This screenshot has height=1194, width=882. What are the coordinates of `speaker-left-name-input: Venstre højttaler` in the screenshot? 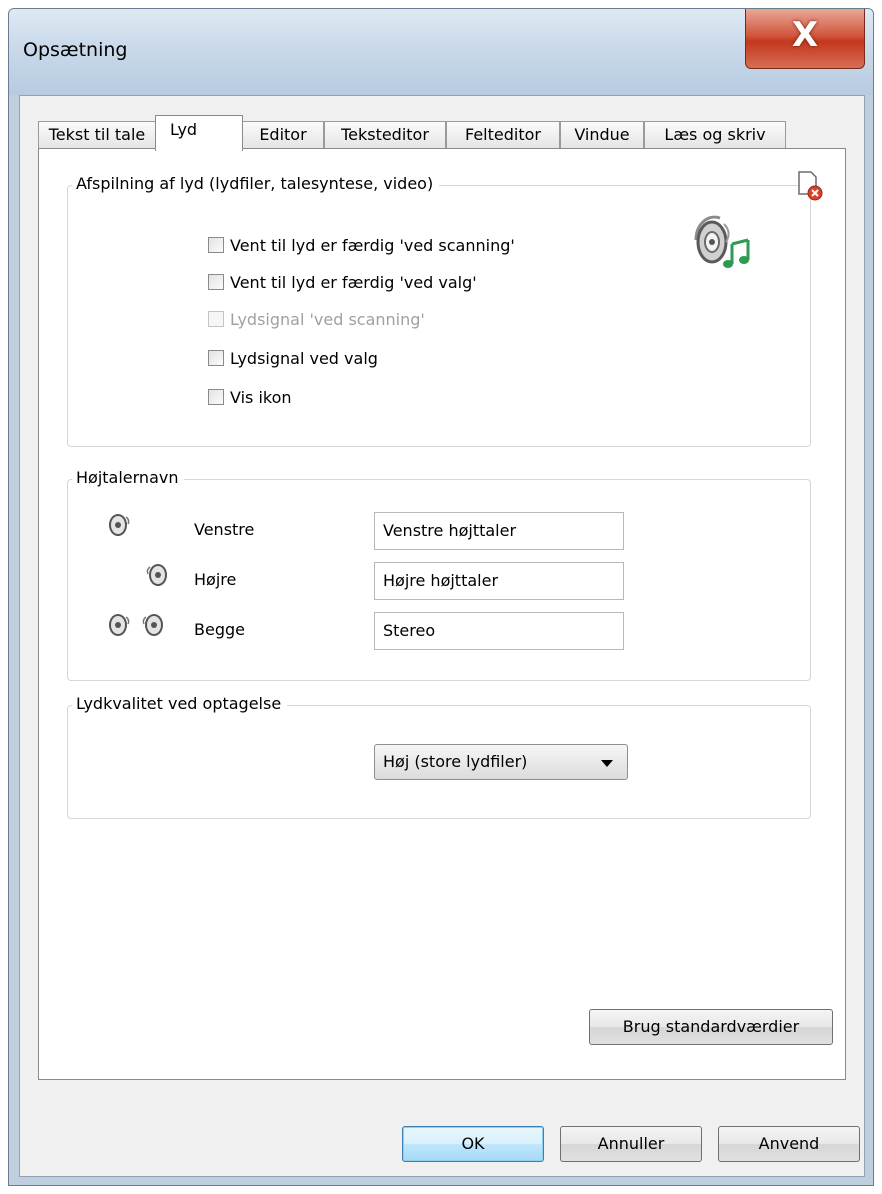 It's located at (499, 531).